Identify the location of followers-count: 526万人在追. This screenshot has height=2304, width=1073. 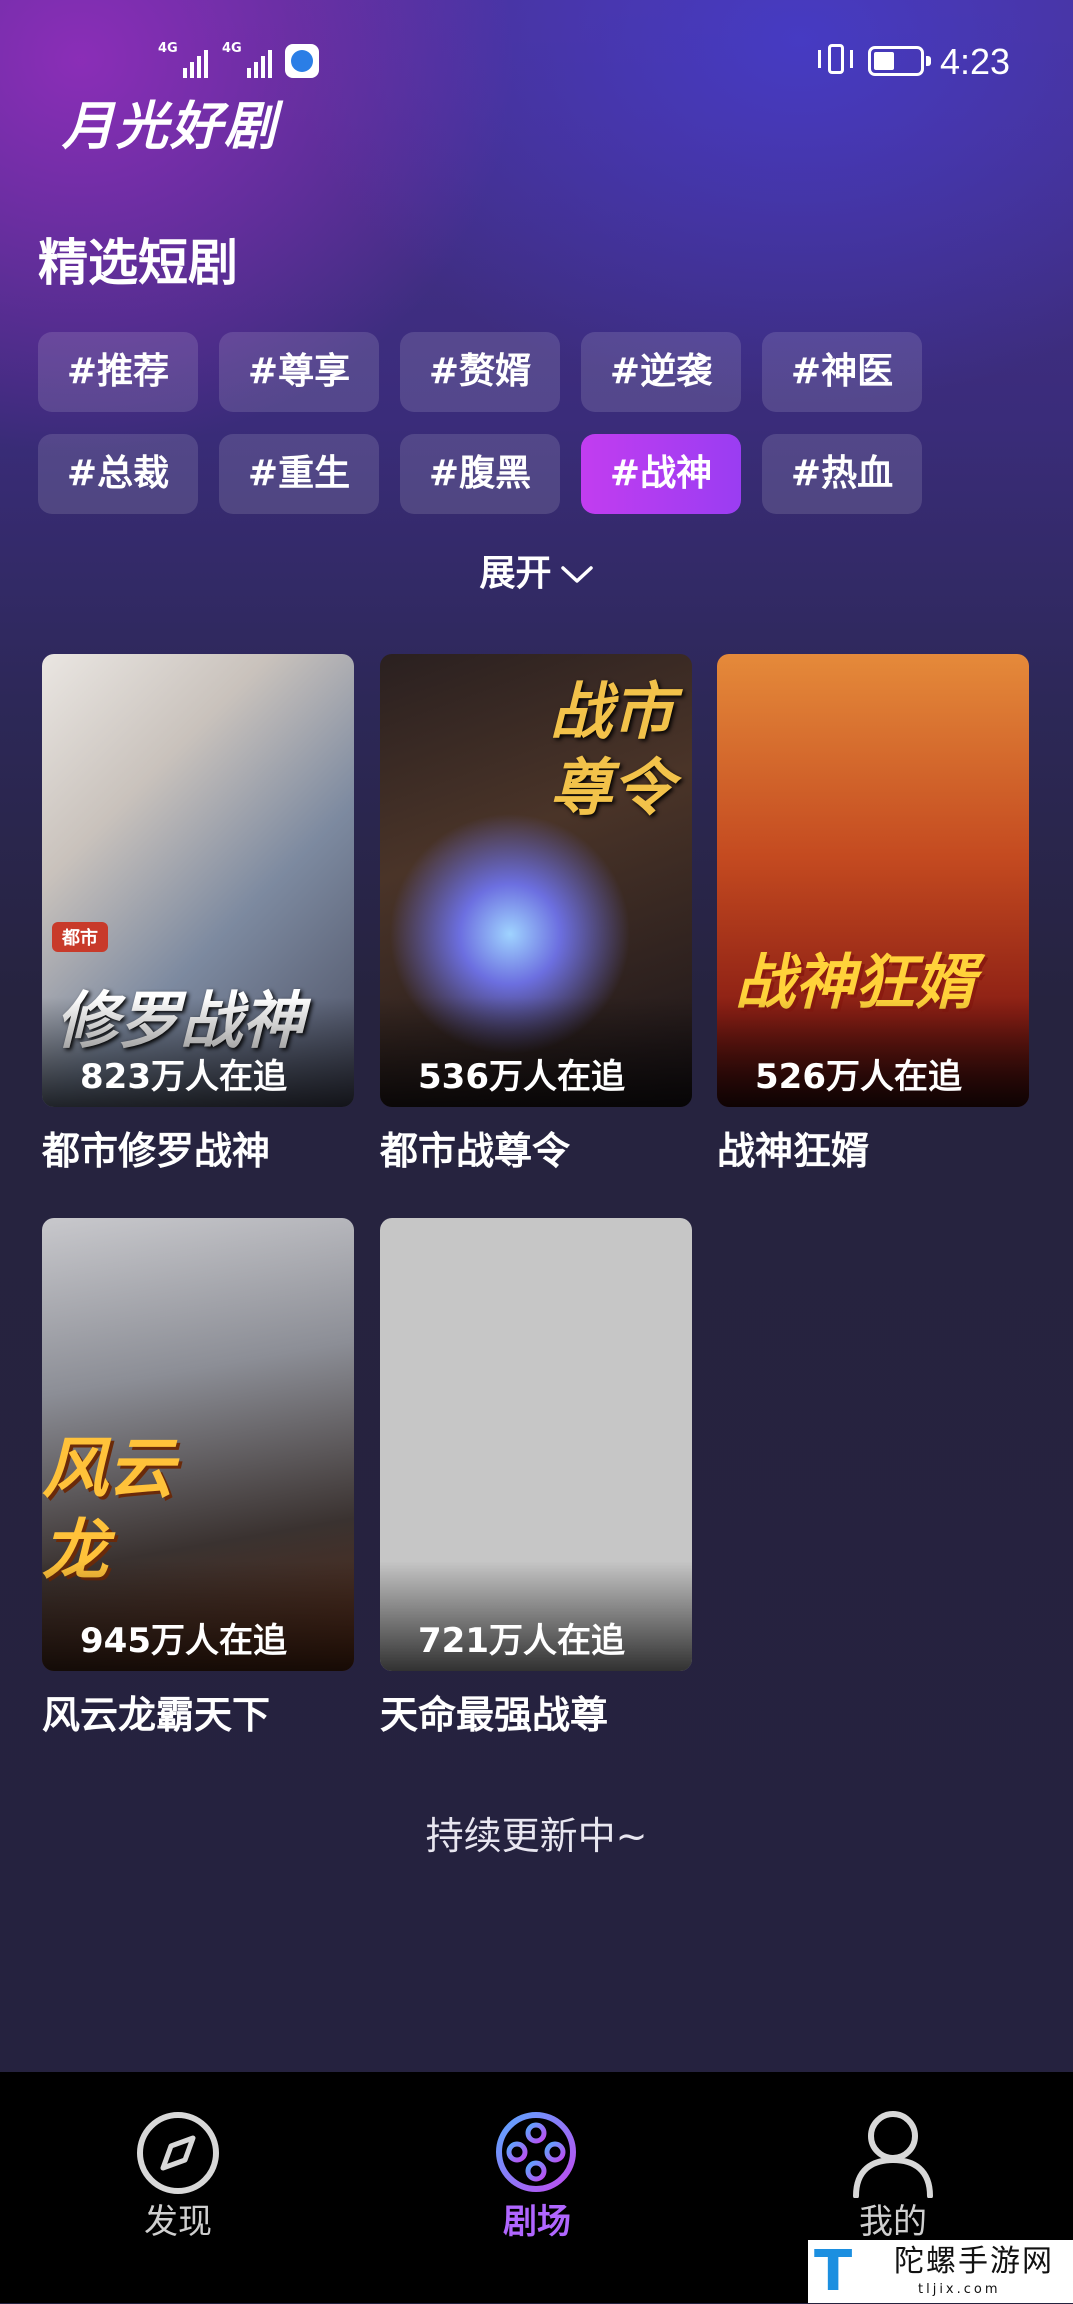
(858, 1077).